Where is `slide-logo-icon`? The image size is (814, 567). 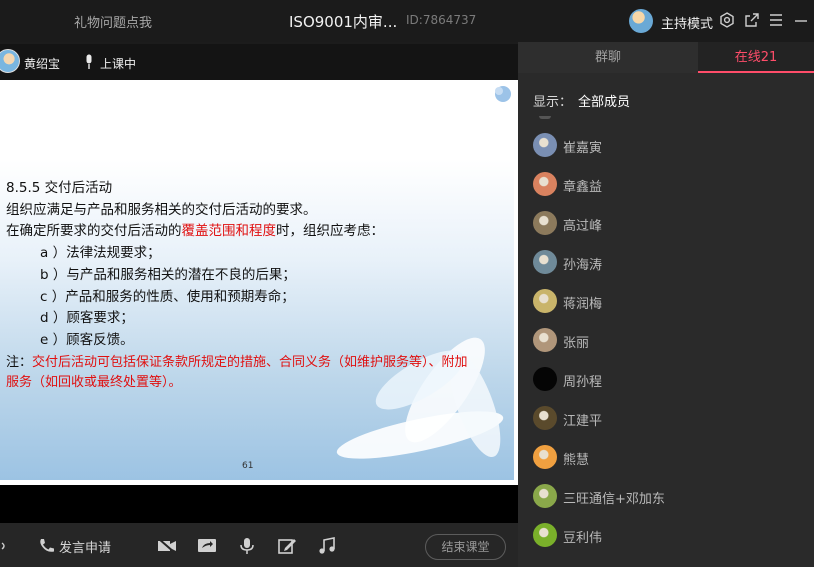
slide-logo-icon is located at coordinates (502, 94).